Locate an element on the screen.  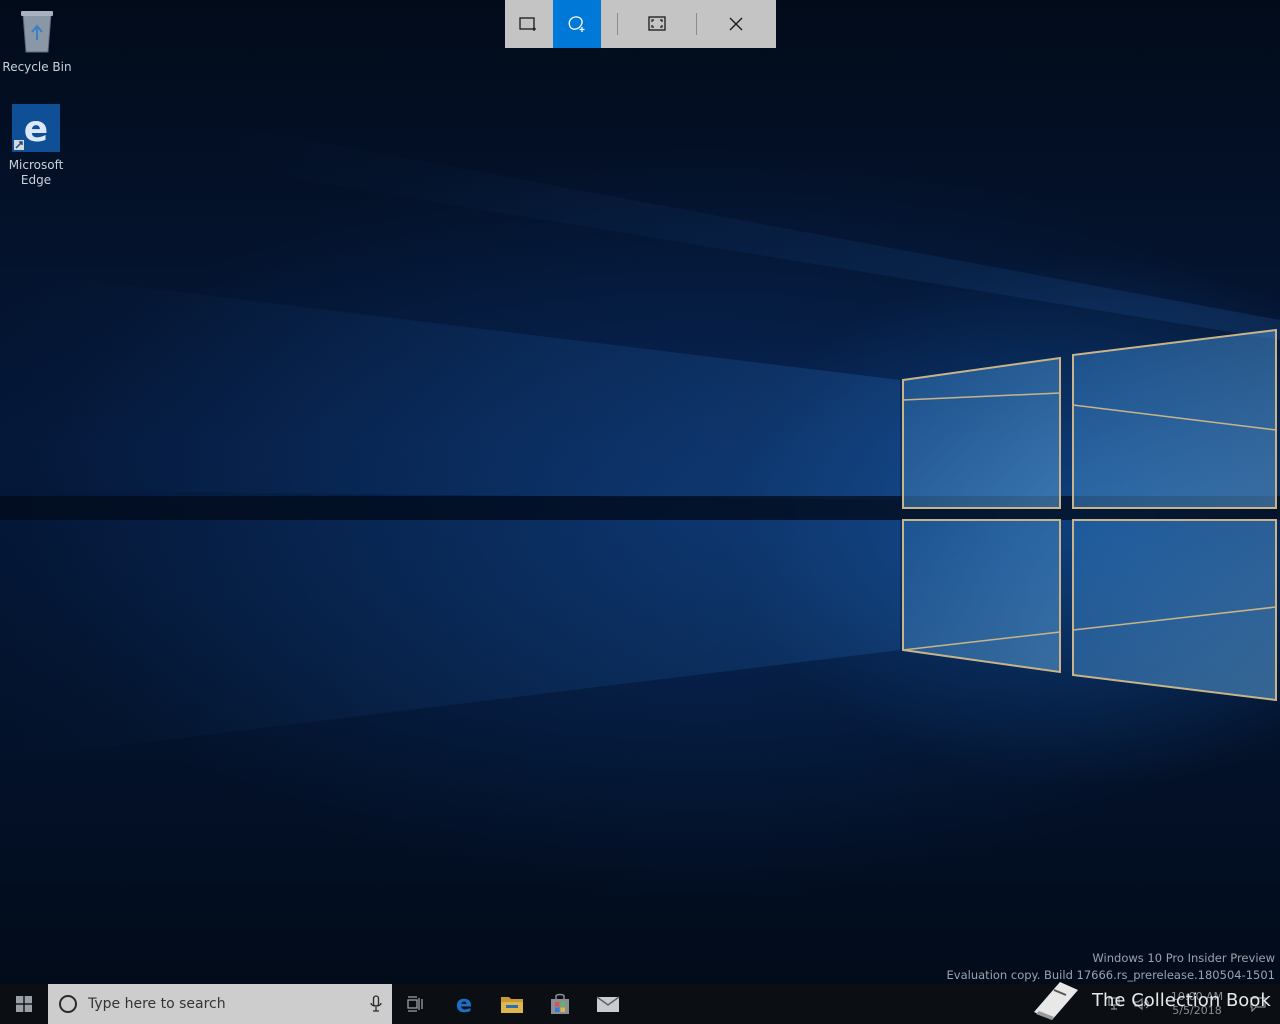
file-explorer-button is located at coordinates (512, 1004).